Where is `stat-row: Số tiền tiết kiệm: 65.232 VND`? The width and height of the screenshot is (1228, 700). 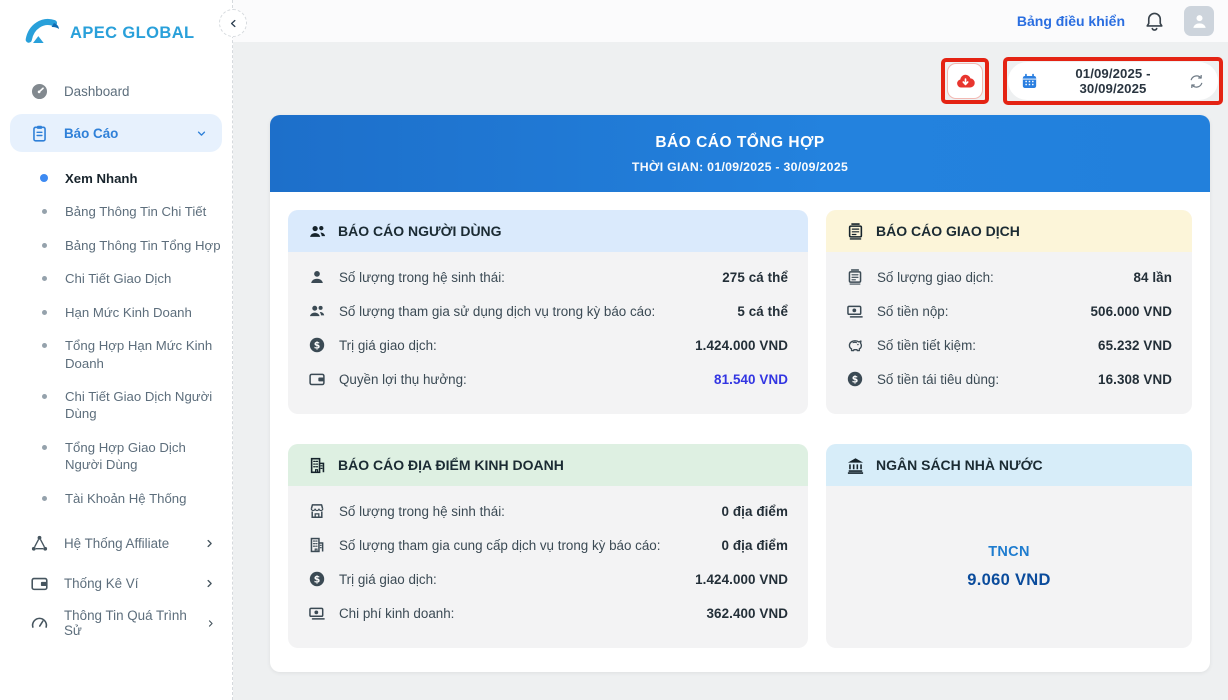 stat-row: Số tiền tiết kiệm: 65.232 VND is located at coordinates (1009, 345).